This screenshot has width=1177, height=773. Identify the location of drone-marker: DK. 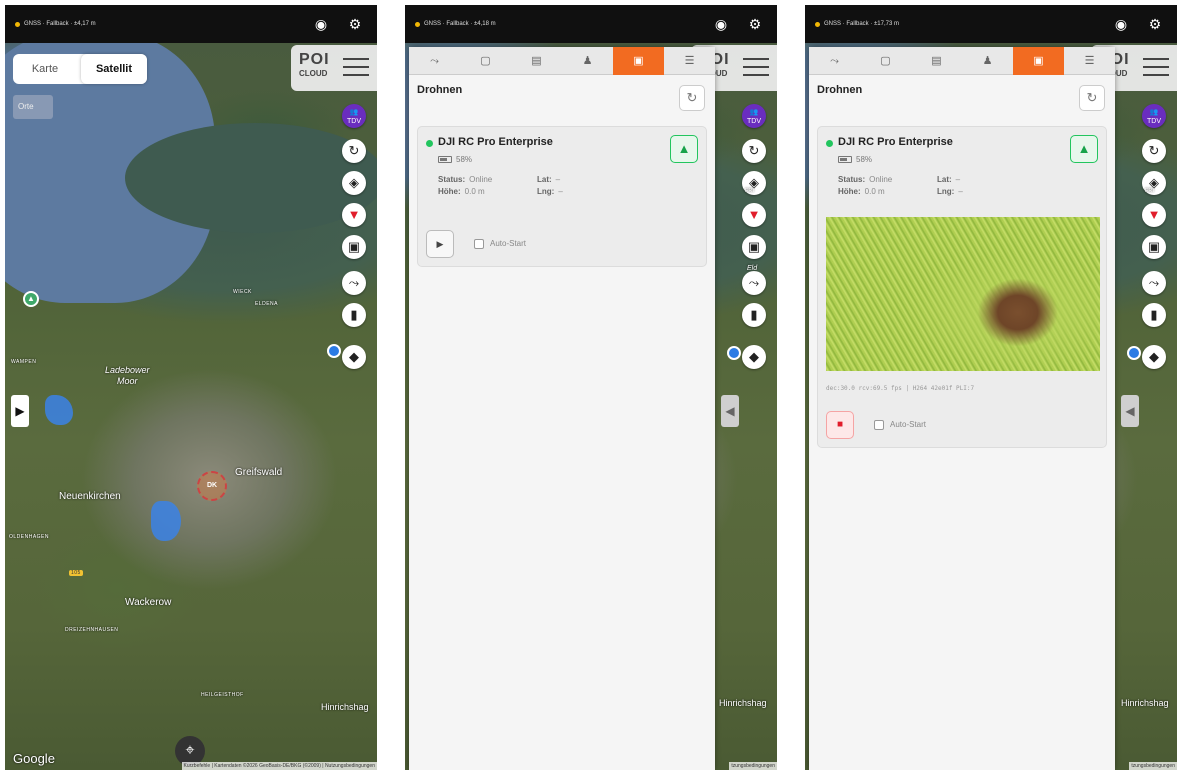
(212, 486).